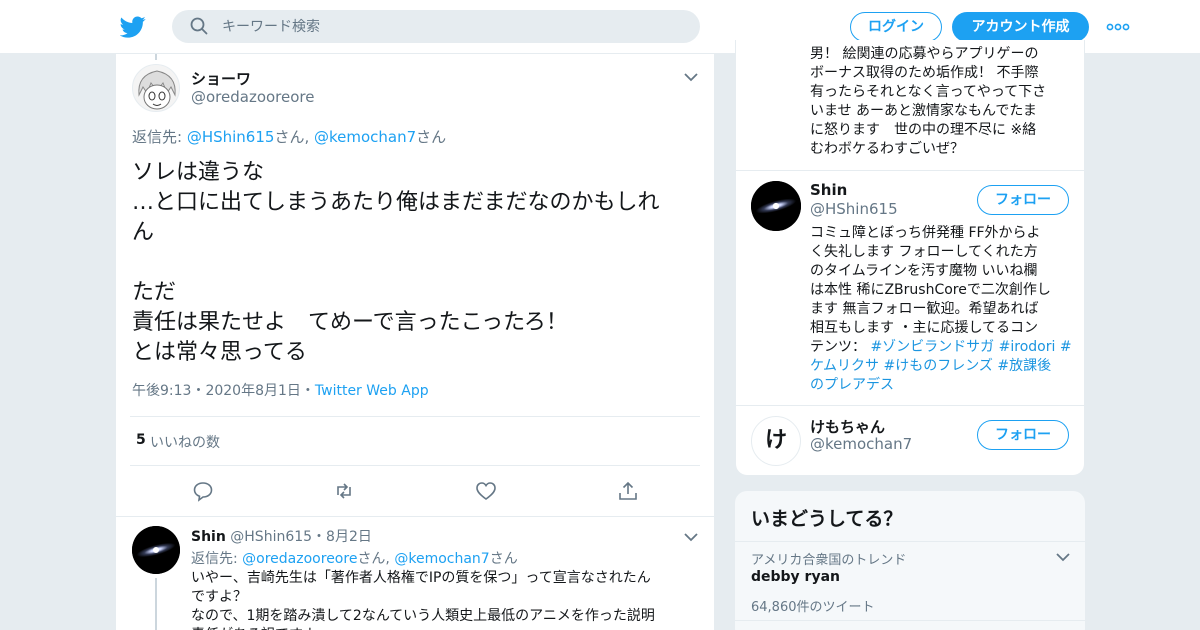  I want to click on mention-link: @oredazooreore, so click(299, 559).